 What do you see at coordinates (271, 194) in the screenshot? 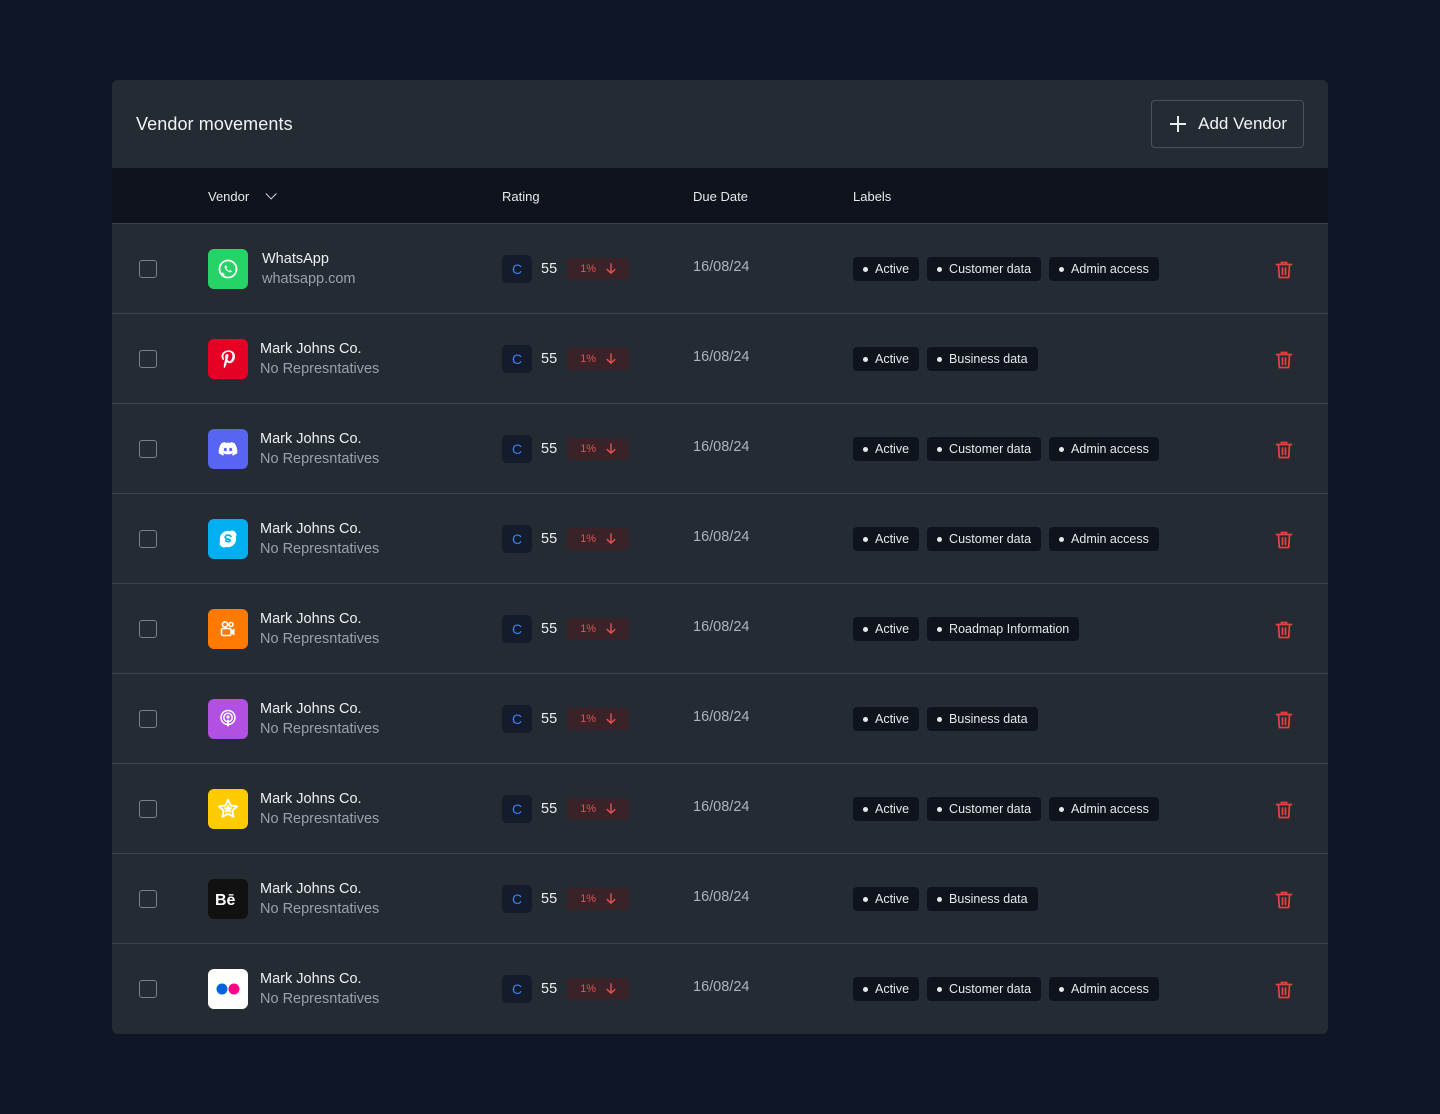
I see `chevron-down-icon` at bounding box center [271, 194].